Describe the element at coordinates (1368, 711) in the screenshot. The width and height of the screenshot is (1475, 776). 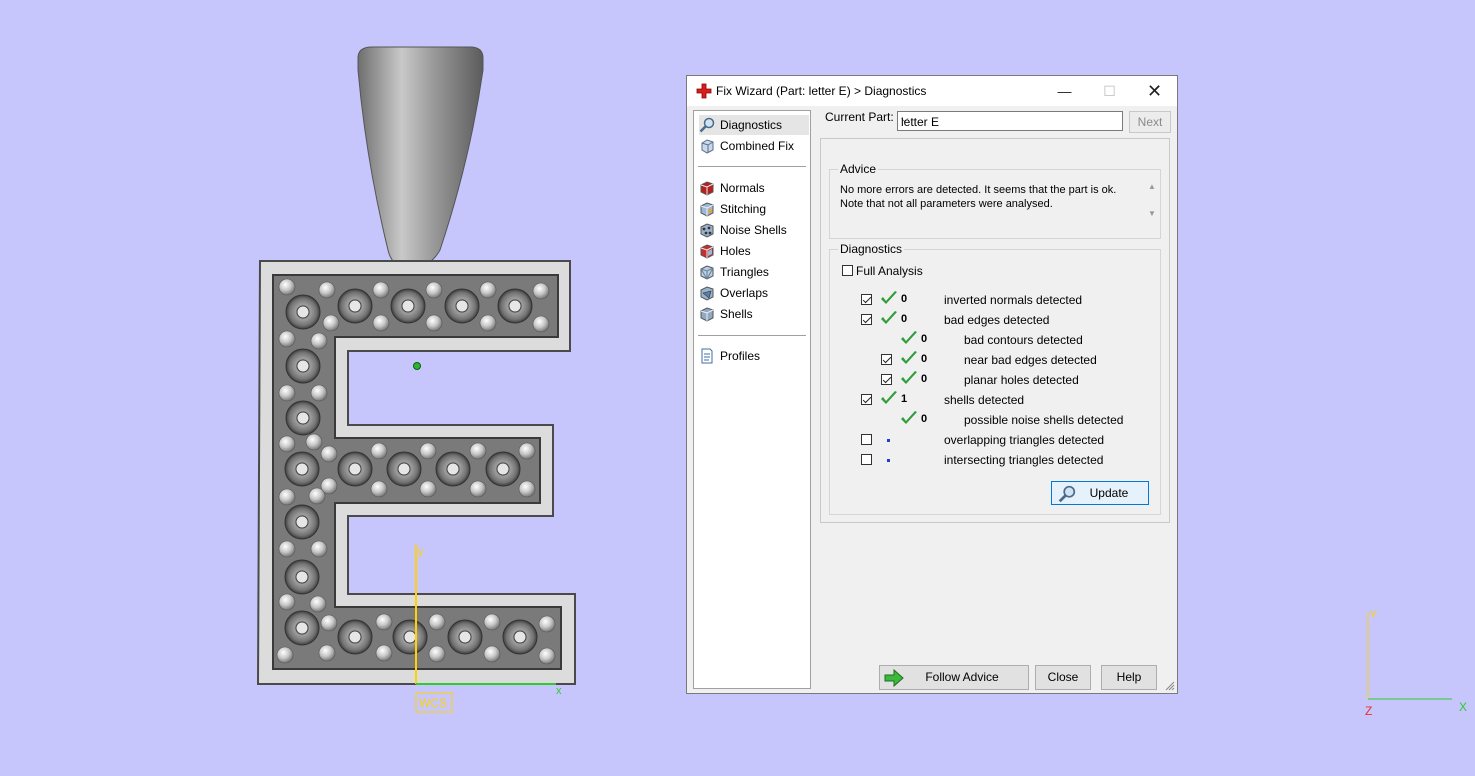
I see `corner-axis-z: Z` at that location.